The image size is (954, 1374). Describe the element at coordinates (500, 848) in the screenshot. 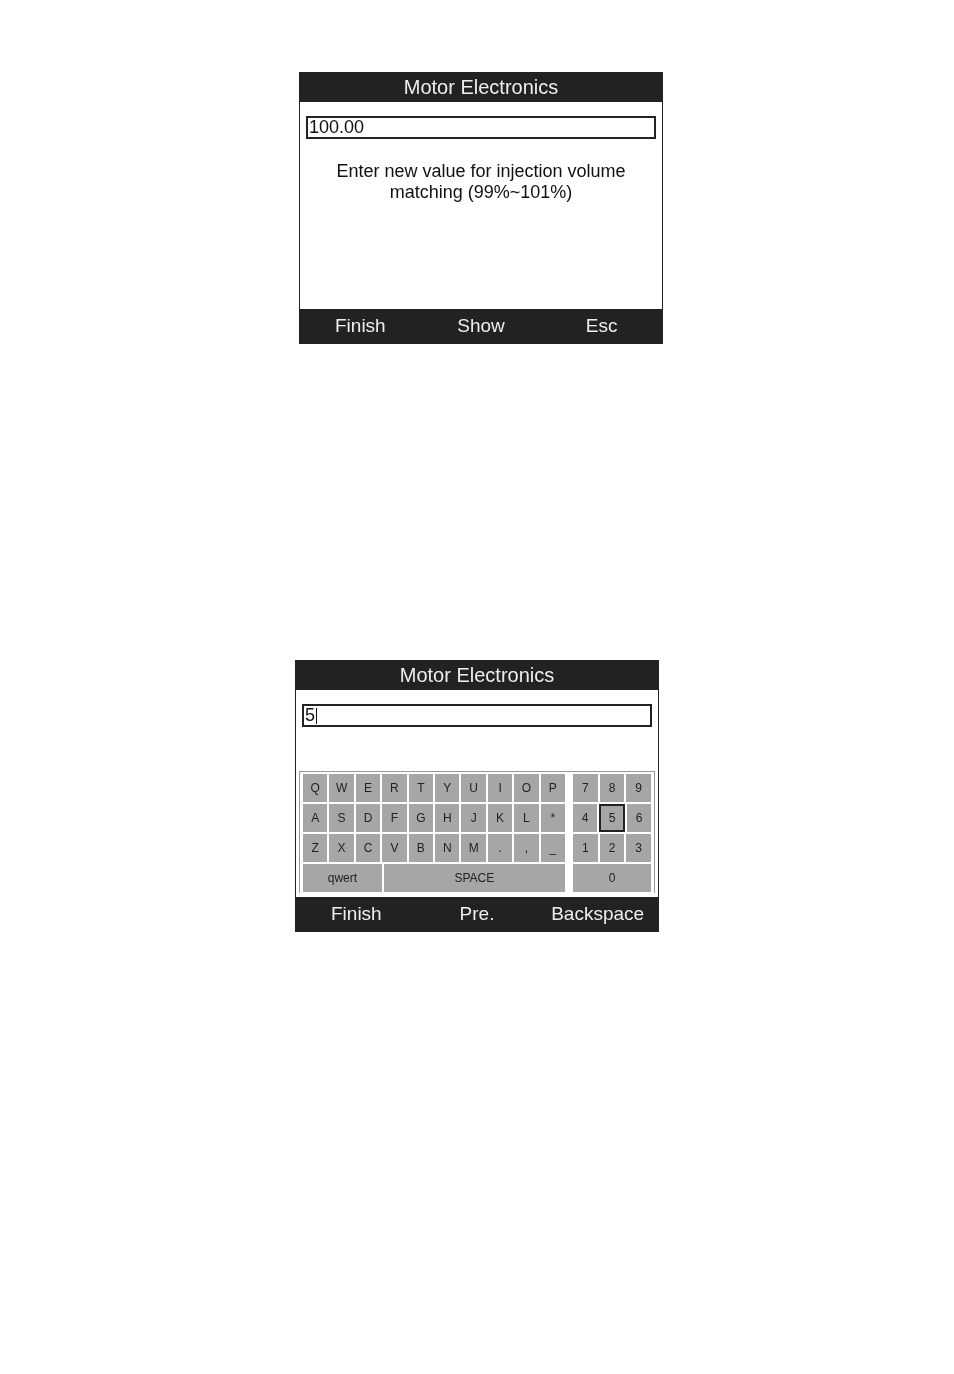

I see `keyboard-key: .` at that location.